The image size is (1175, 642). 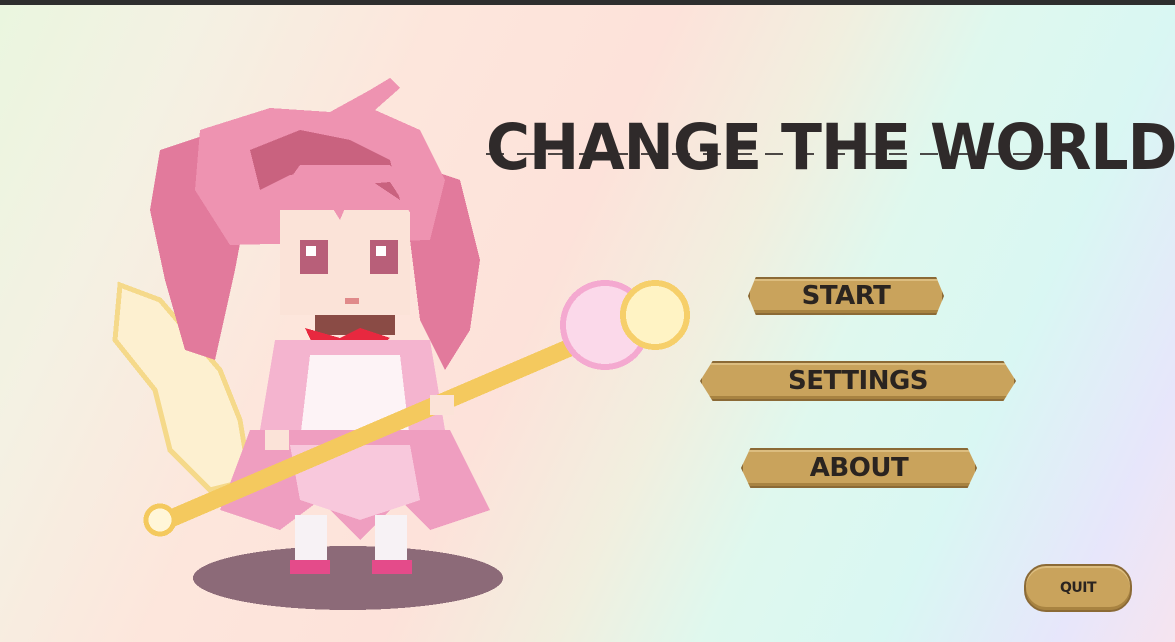 What do you see at coordinates (311, 540) in the screenshot?
I see `leg-left` at bounding box center [311, 540].